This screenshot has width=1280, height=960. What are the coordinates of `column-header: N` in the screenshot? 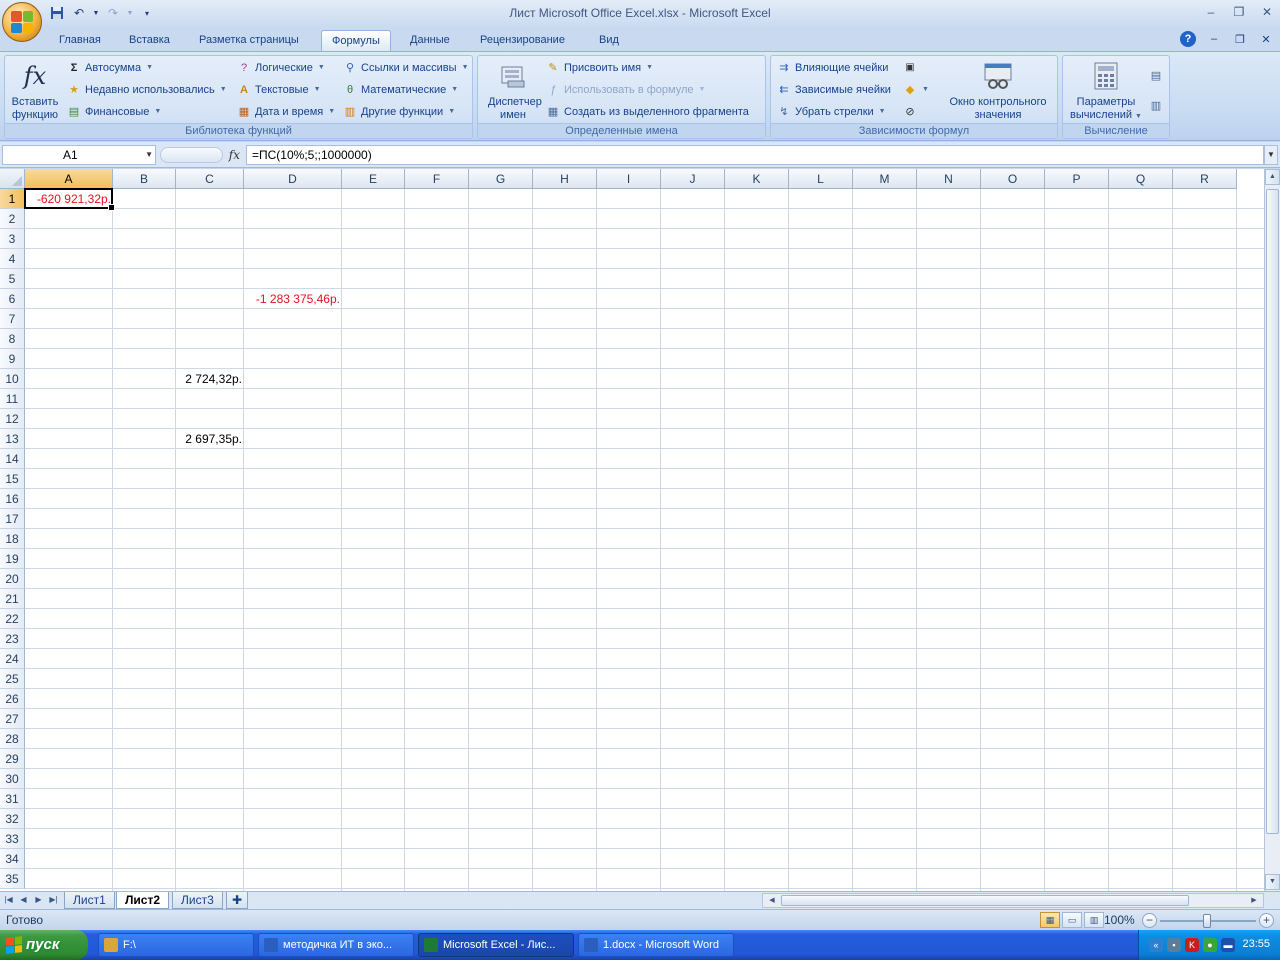 It's located at (949, 179).